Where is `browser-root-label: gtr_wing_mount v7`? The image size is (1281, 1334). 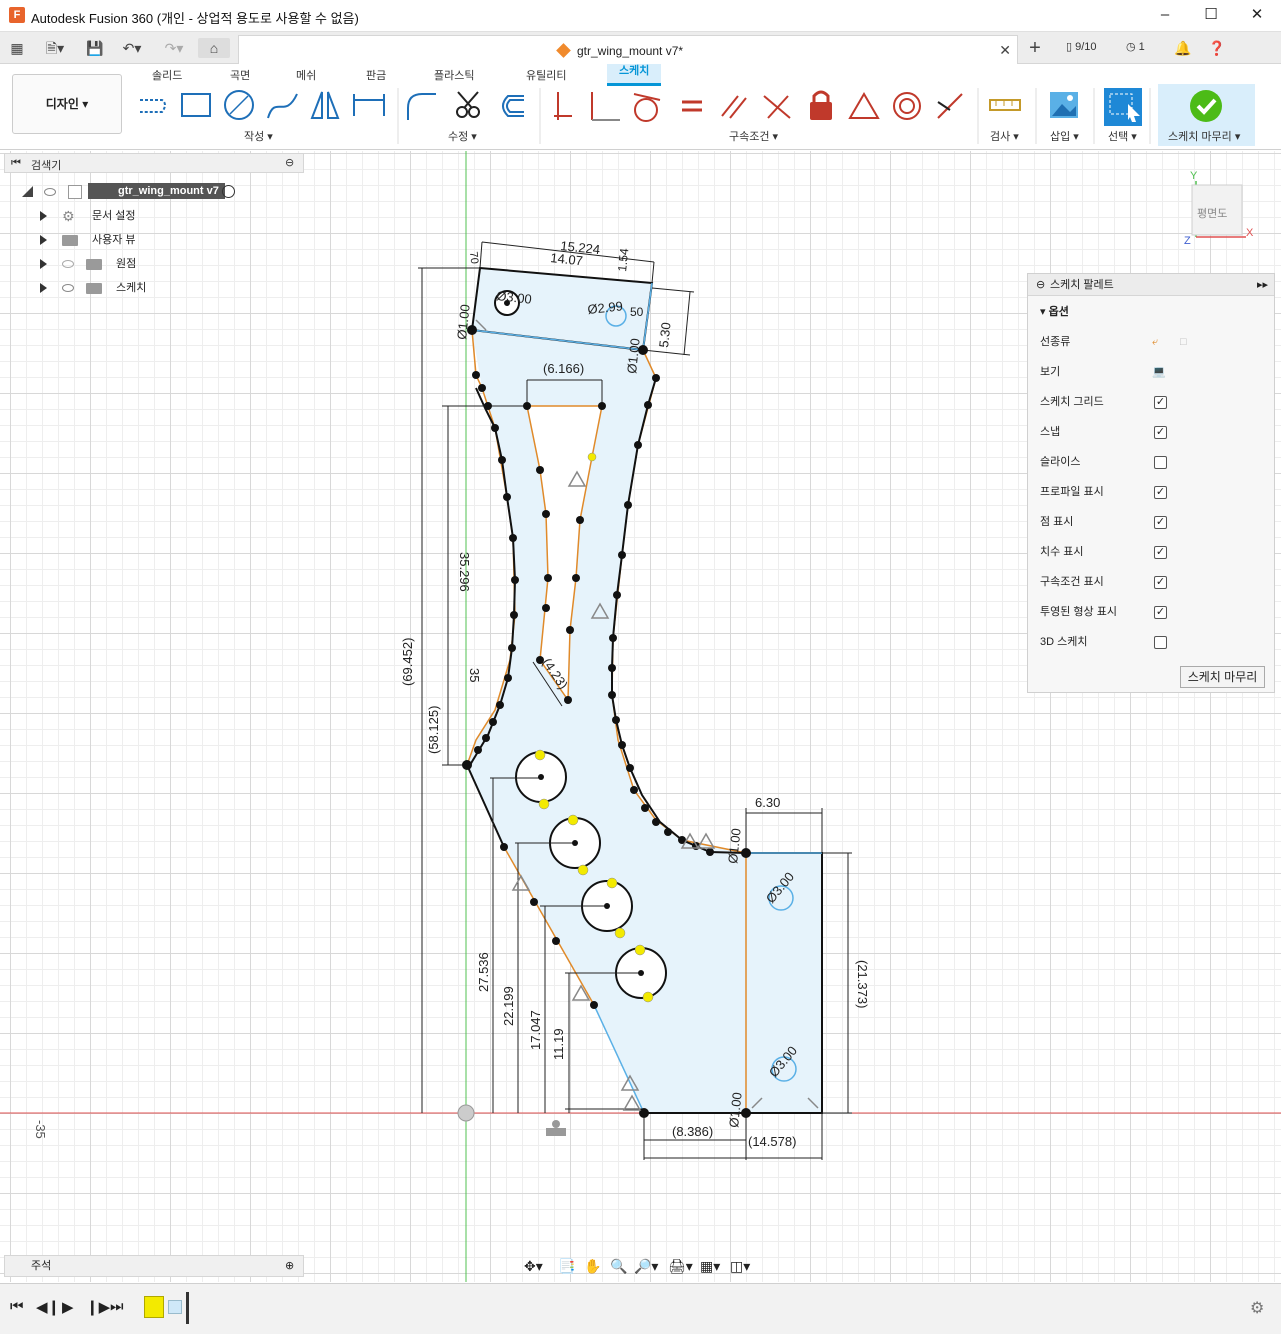
browser-root-label: gtr_wing_mount v7 is located at coordinates (156, 191).